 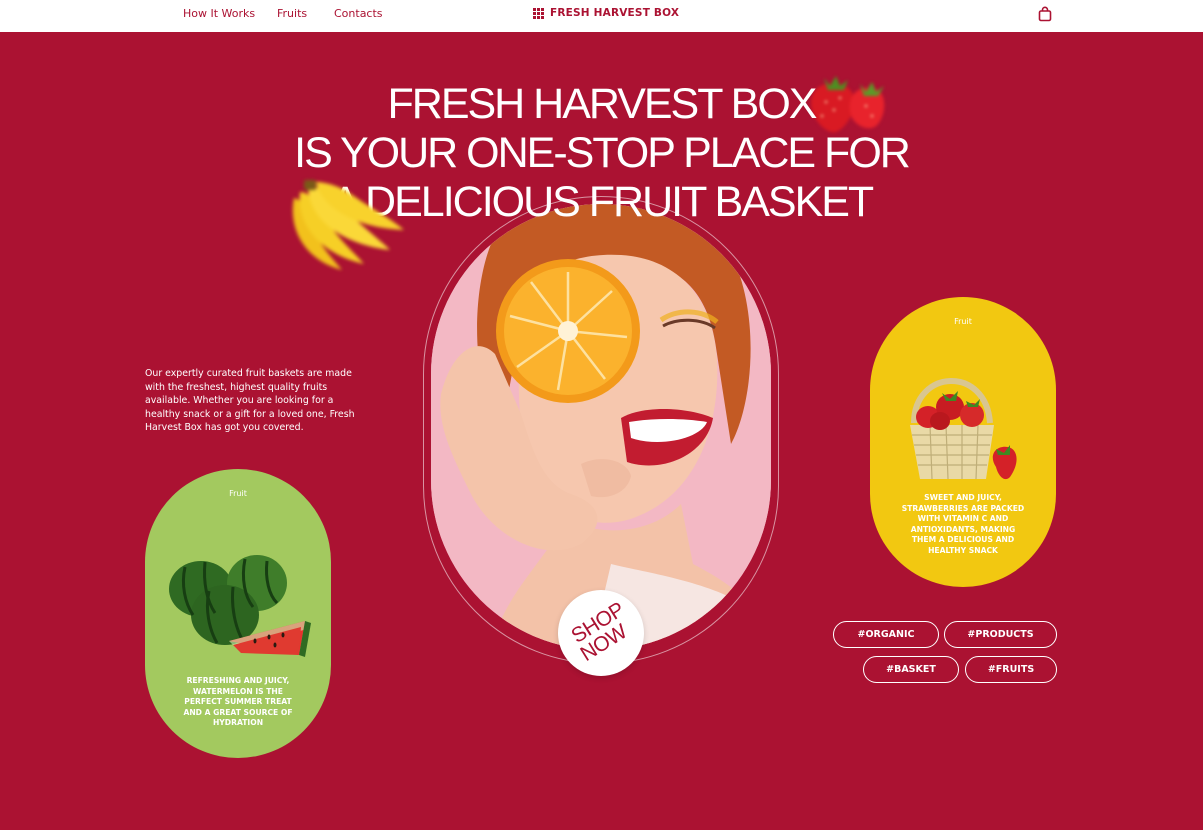 What do you see at coordinates (219, 13) in the screenshot?
I see `nav-link-how-it-works: How It Works` at bounding box center [219, 13].